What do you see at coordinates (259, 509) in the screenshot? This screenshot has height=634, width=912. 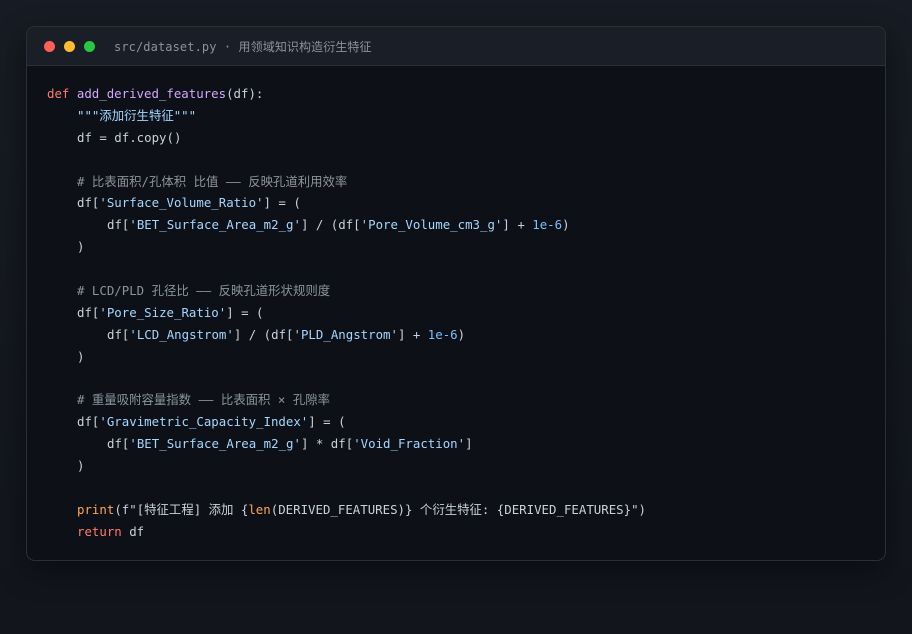 I see `code-token: len` at bounding box center [259, 509].